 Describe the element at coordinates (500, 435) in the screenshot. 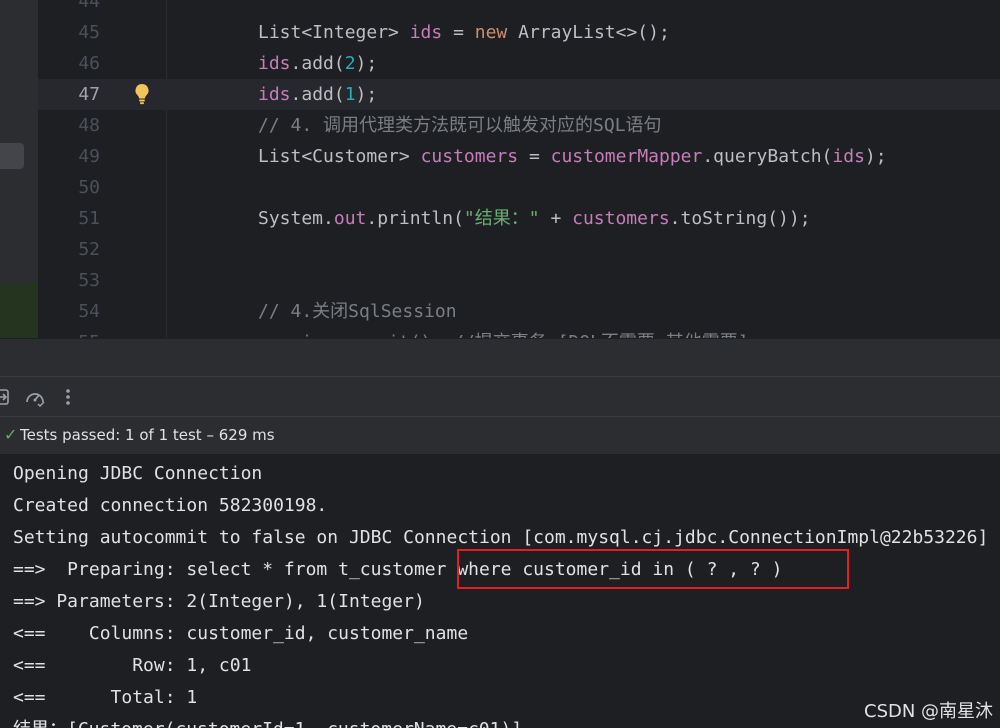

I see `test-status-bar: ✓ Tests passed: 1 of 1 test – 629 ms` at that location.